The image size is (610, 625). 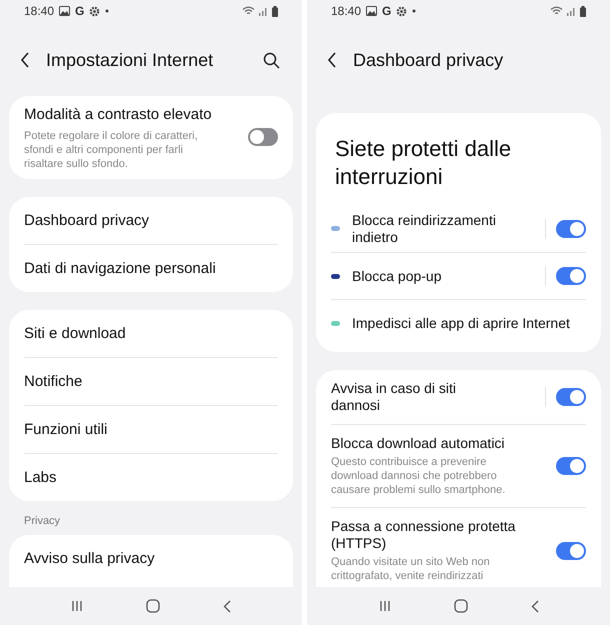 I want to click on protection-label: Impedisci alle app di aprire Internet, so click(x=469, y=323).